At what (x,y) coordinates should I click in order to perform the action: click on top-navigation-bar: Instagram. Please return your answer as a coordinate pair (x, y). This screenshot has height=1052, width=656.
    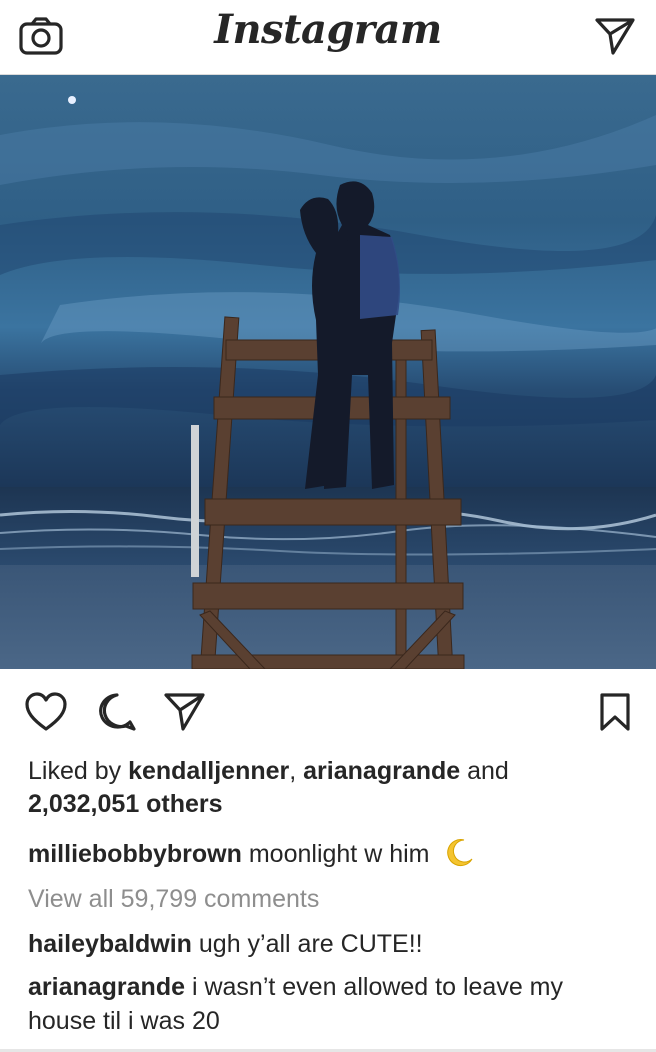
    Looking at the image, I should click on (328, 37).